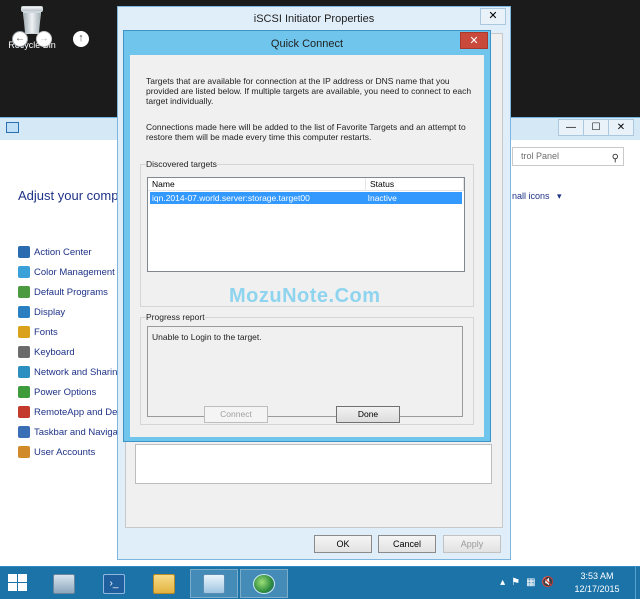 The width and height of the screenshot is (640, 599). What do you see at coordinates (596, 127) in the screenshot?
I see `maximize-button: ☐` at bounding box center [596, 127].